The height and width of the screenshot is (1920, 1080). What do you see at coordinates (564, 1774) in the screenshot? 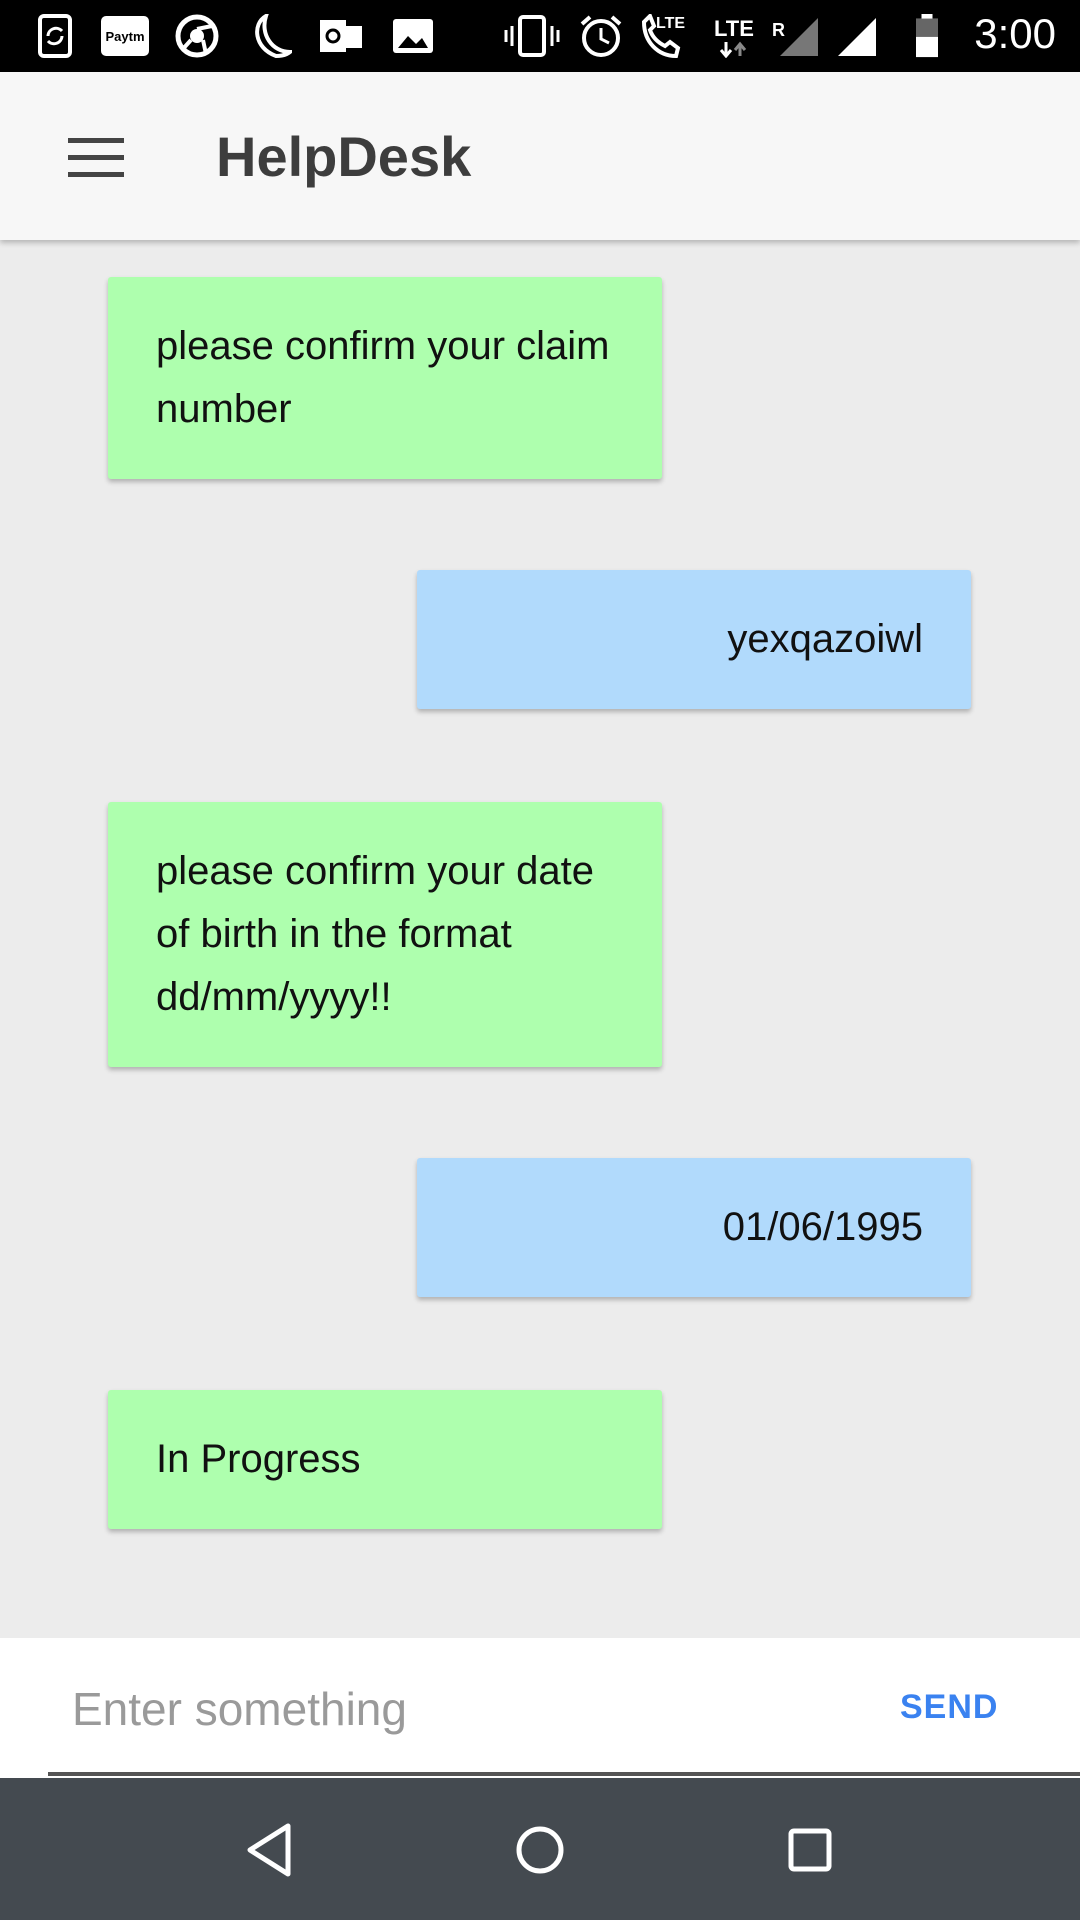
I see `input-underline` at bounding box center [564, 1774].